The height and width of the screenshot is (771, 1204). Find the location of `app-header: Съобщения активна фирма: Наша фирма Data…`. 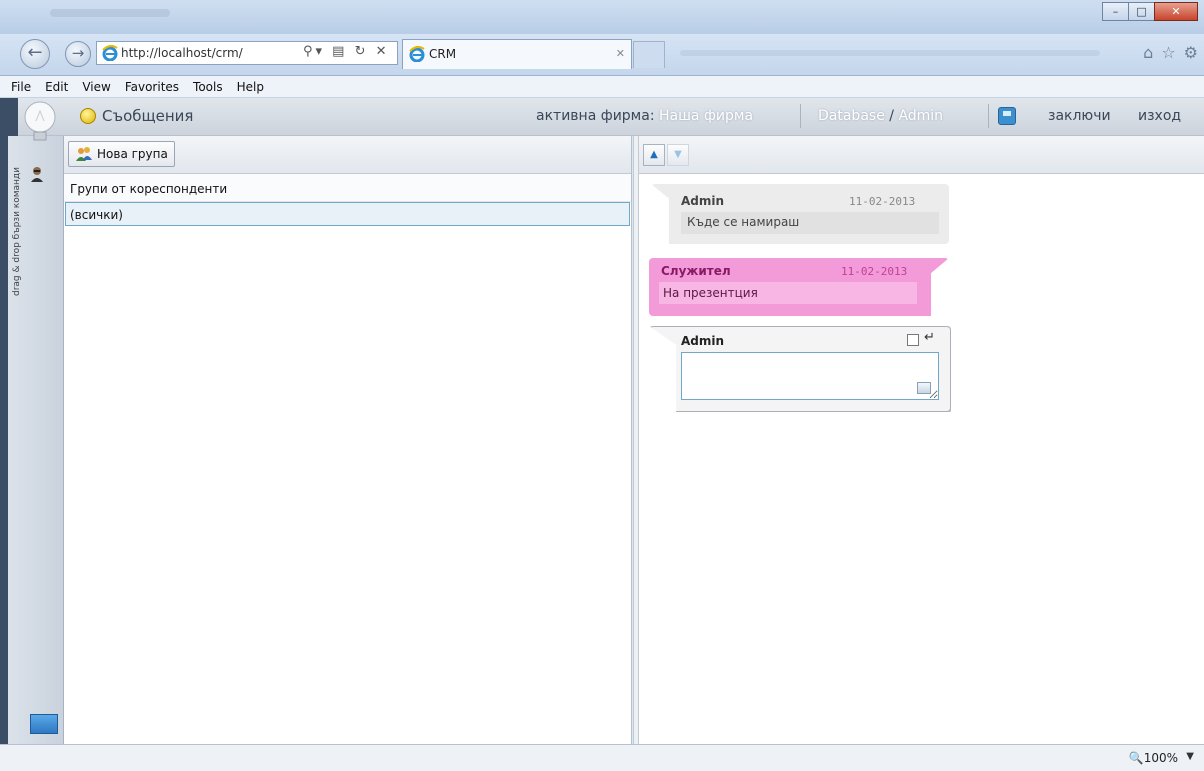

app-header: Съобщения активна фирма: Наша фирма Data… is located at coordinates (611, 119).